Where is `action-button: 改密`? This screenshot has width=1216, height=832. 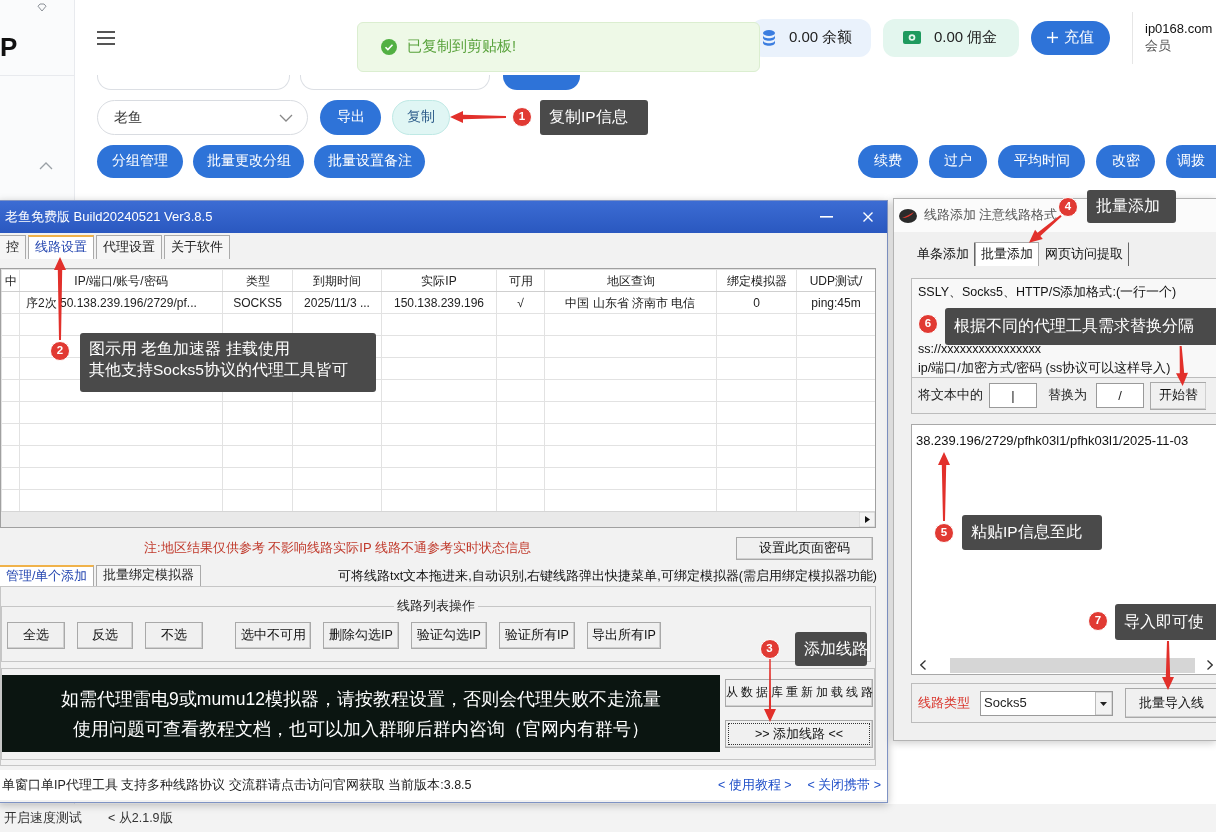
action-button: 改密 is located at coordinates (1125, 161).